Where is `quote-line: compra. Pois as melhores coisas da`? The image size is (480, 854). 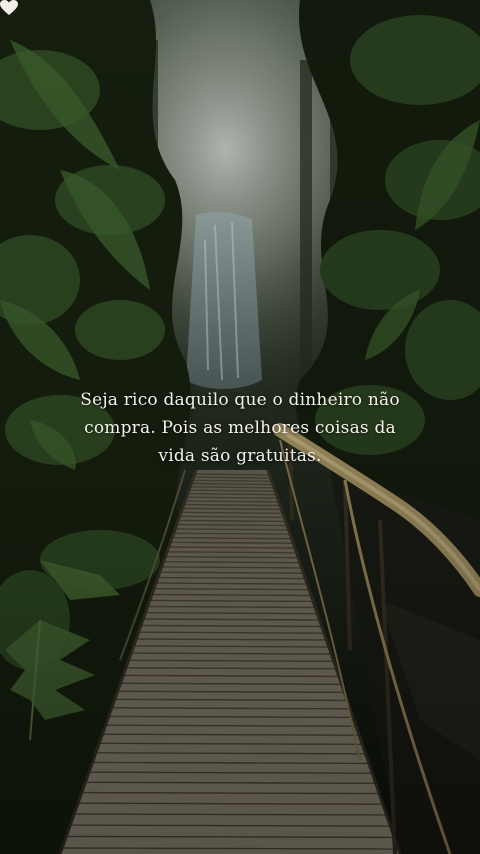 quote-line: compra. Pois as melhores coisas da is located at coordinates (240, 428).